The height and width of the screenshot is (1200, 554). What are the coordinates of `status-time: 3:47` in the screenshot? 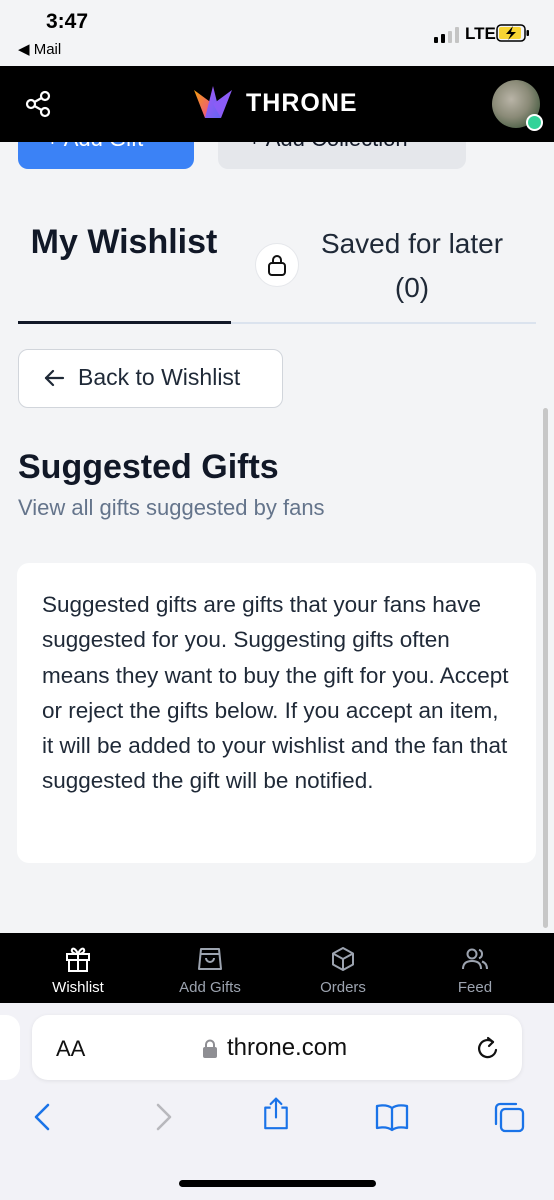 It's located at (67, 21).